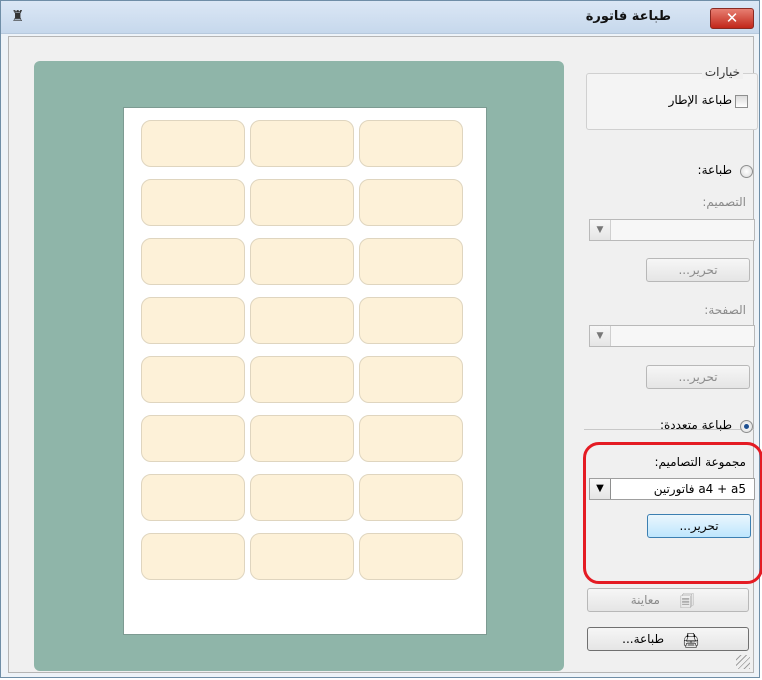 The width and height of the screenshot is (762, 680). What do you see at coordinates (700, 462) in the screenshot?
I see `design-group-label: مجموعة التصاميم:` at bounding box center [700, 462].